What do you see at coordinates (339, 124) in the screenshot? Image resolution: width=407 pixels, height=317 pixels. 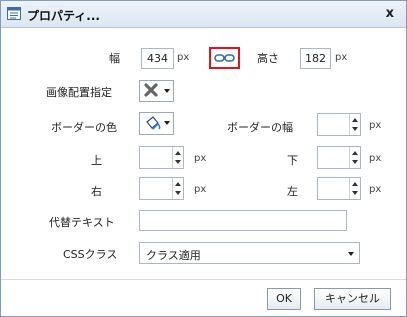 I see `border-width-spinner` at bounding box center [339, 124].